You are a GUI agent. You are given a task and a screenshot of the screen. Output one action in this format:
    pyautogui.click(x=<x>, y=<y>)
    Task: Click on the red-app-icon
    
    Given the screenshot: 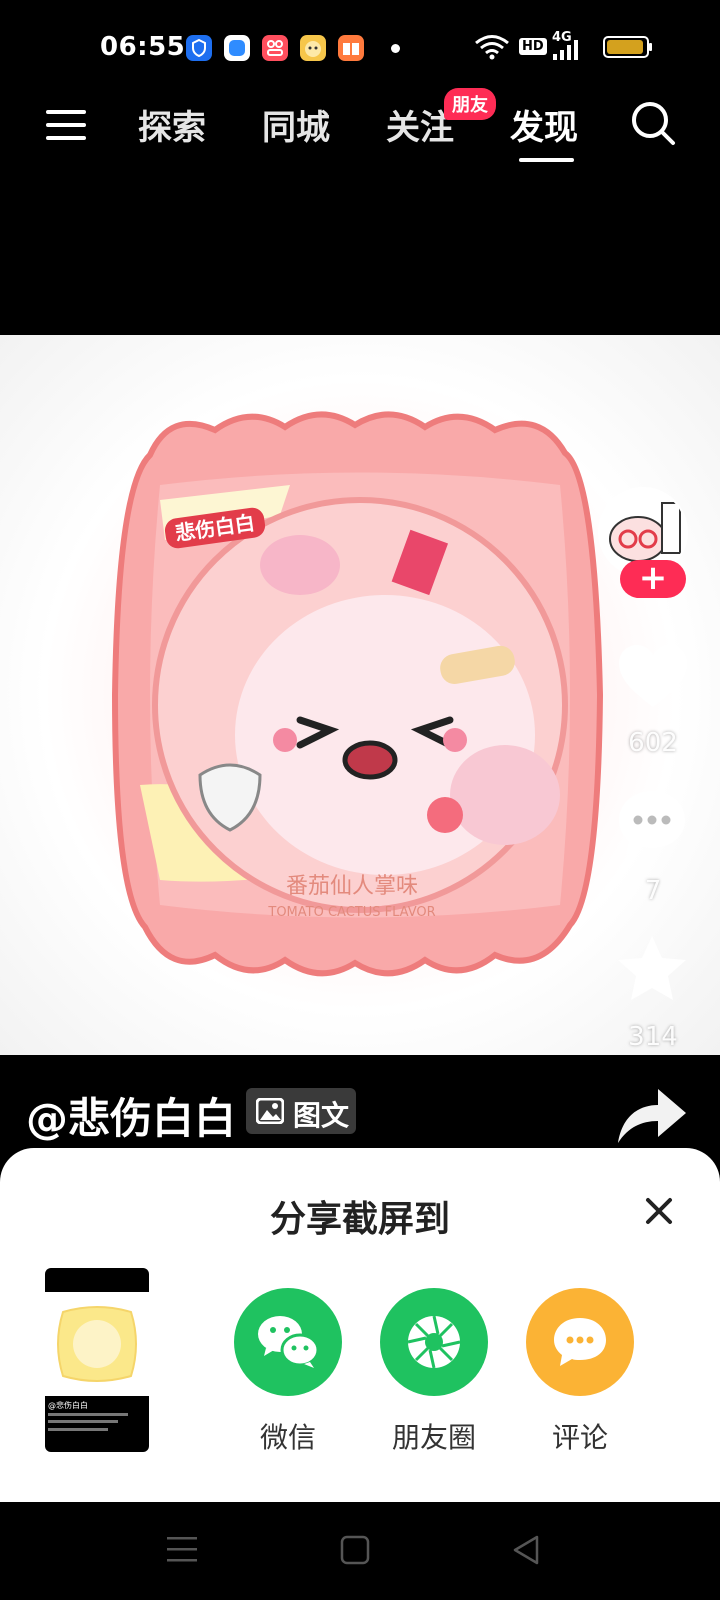 What is the action you would take?
    pyautogui.click(x=275, y=48)
    